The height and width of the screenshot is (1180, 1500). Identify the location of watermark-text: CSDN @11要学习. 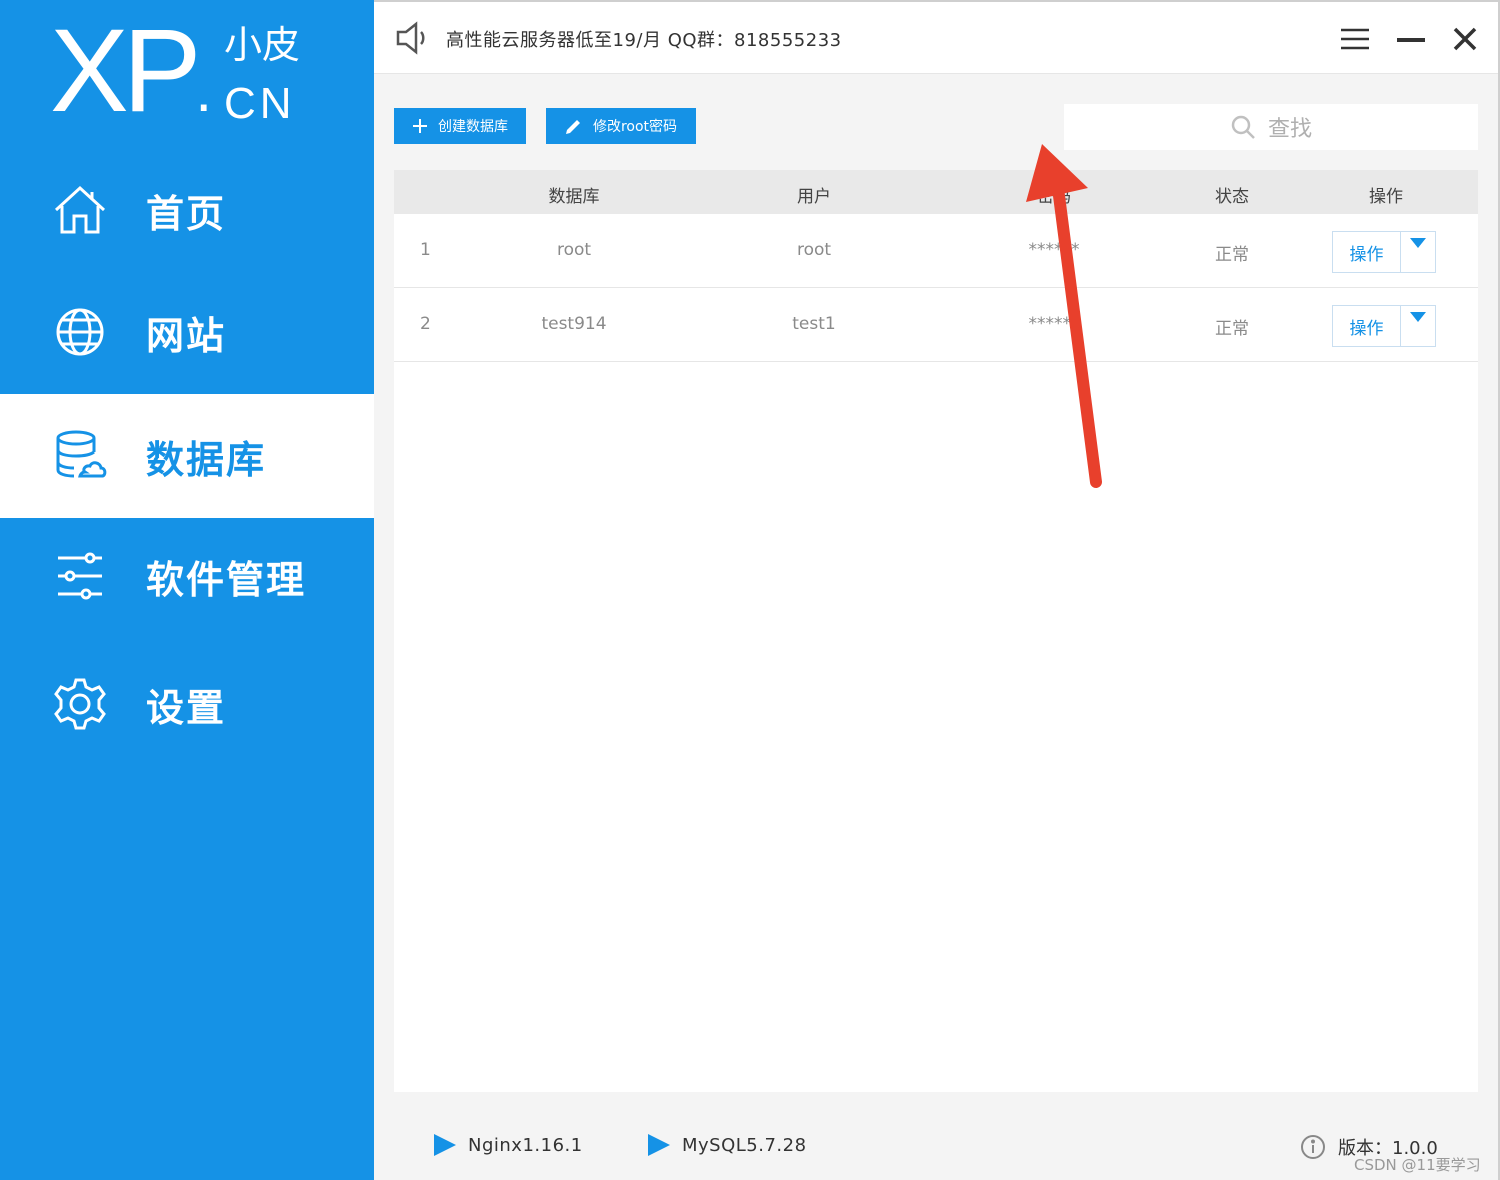
(1417, 1165).